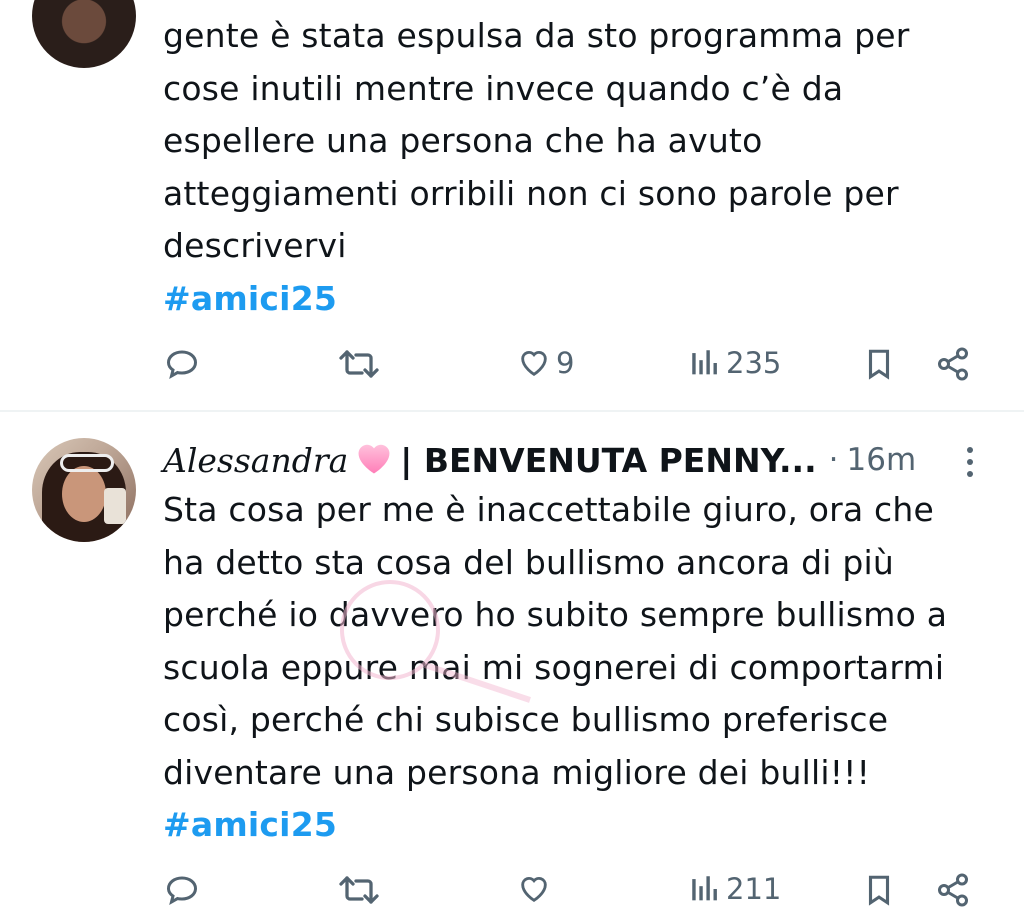 Image resolution: width=1024 pixels, height=916 pixels. I want to click on tweet-divider, so click(512, 411).